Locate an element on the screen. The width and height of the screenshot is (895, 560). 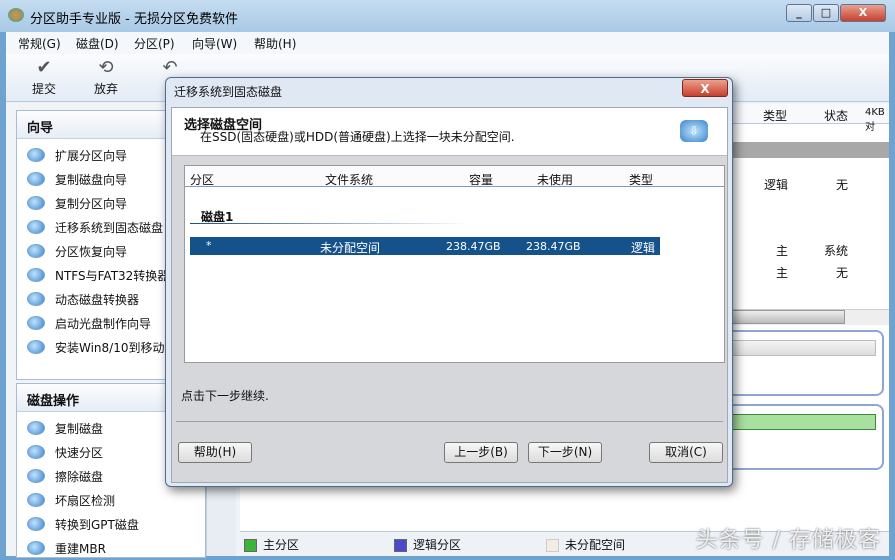
cancel-button: 取消(C) is located at coordinates (686, 452).